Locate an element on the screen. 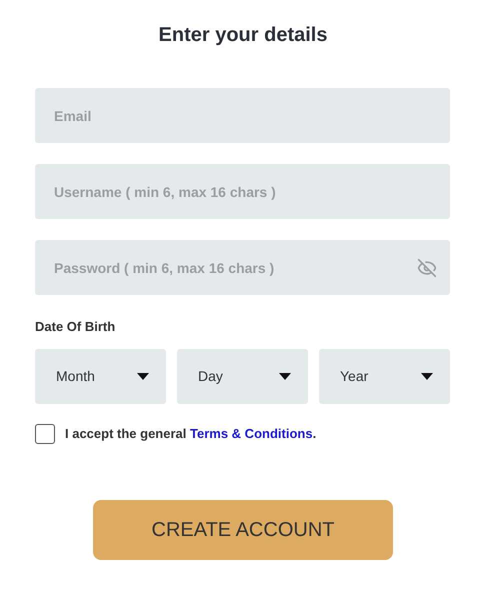 The width and height of the screenshot is (486, 599). field-label: Date Of Birth is located at coordinates (75, 327).